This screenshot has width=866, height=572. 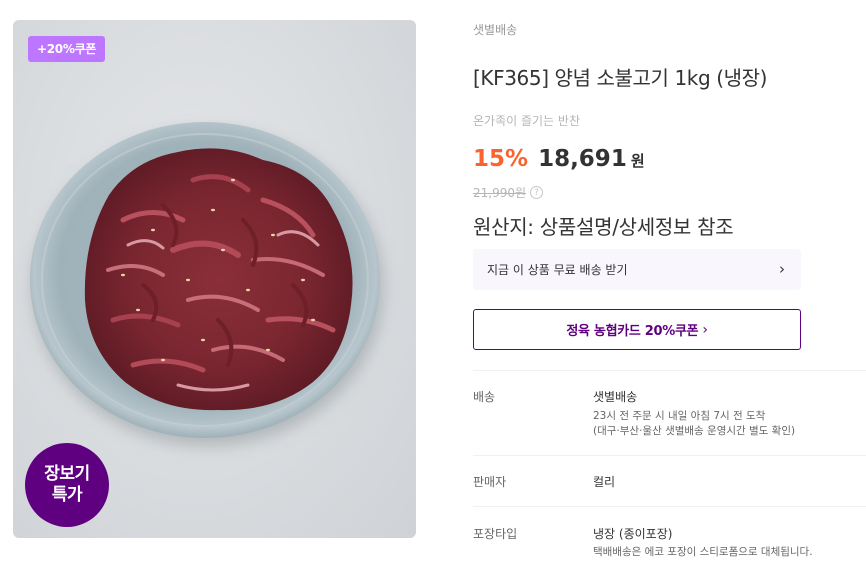 What do you see at coordinates (500, 193) in the screenshot?
I see `original-price: 21,990원` at bounding box center [500, 193].